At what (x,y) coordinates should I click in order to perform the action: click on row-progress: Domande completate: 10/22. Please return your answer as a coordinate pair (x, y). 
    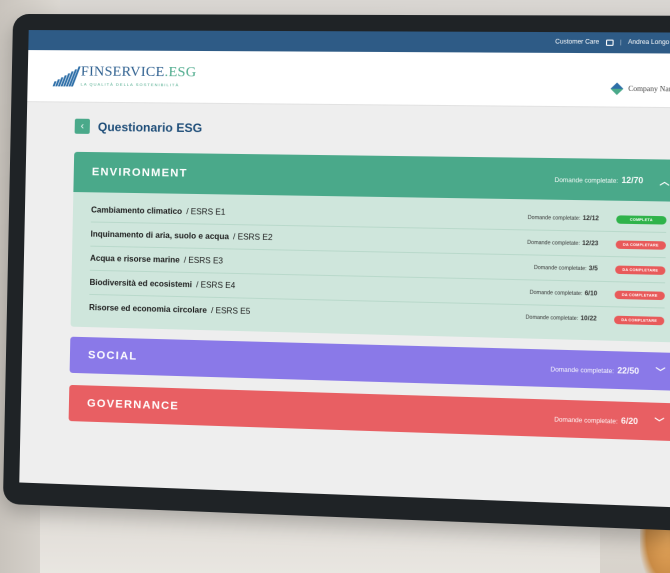
    Looking at the image, I should click on (561, 318).